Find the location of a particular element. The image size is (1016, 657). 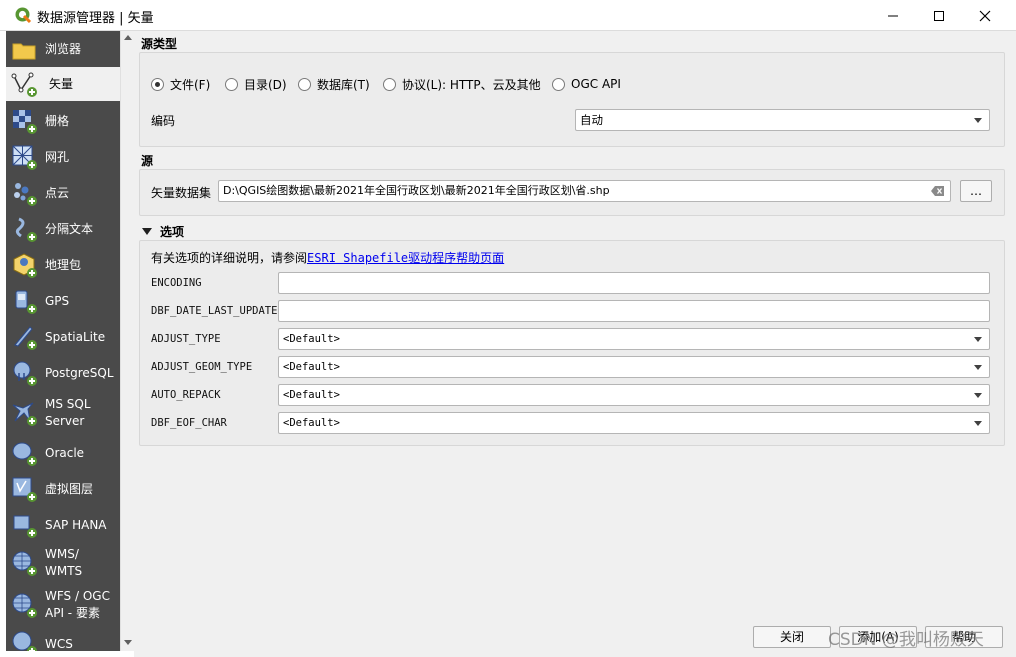

encoding-select: 自动 is located at coordinates (782, 120).